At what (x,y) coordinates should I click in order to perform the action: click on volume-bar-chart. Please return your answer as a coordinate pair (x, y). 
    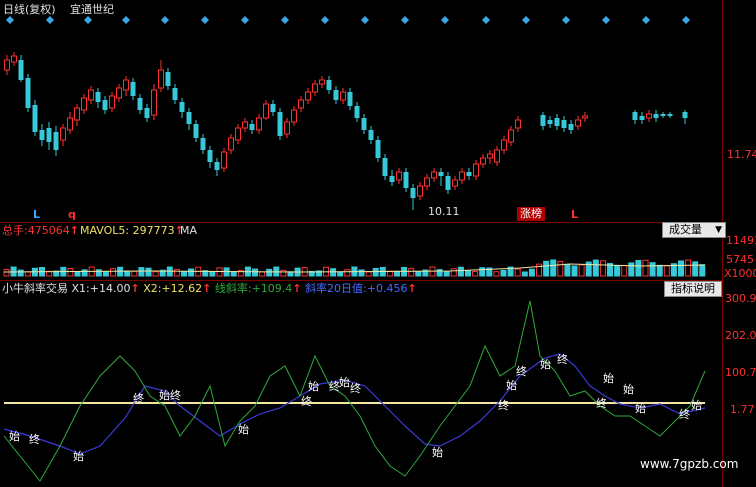
    Looking at the image, I should click on (361, 258).